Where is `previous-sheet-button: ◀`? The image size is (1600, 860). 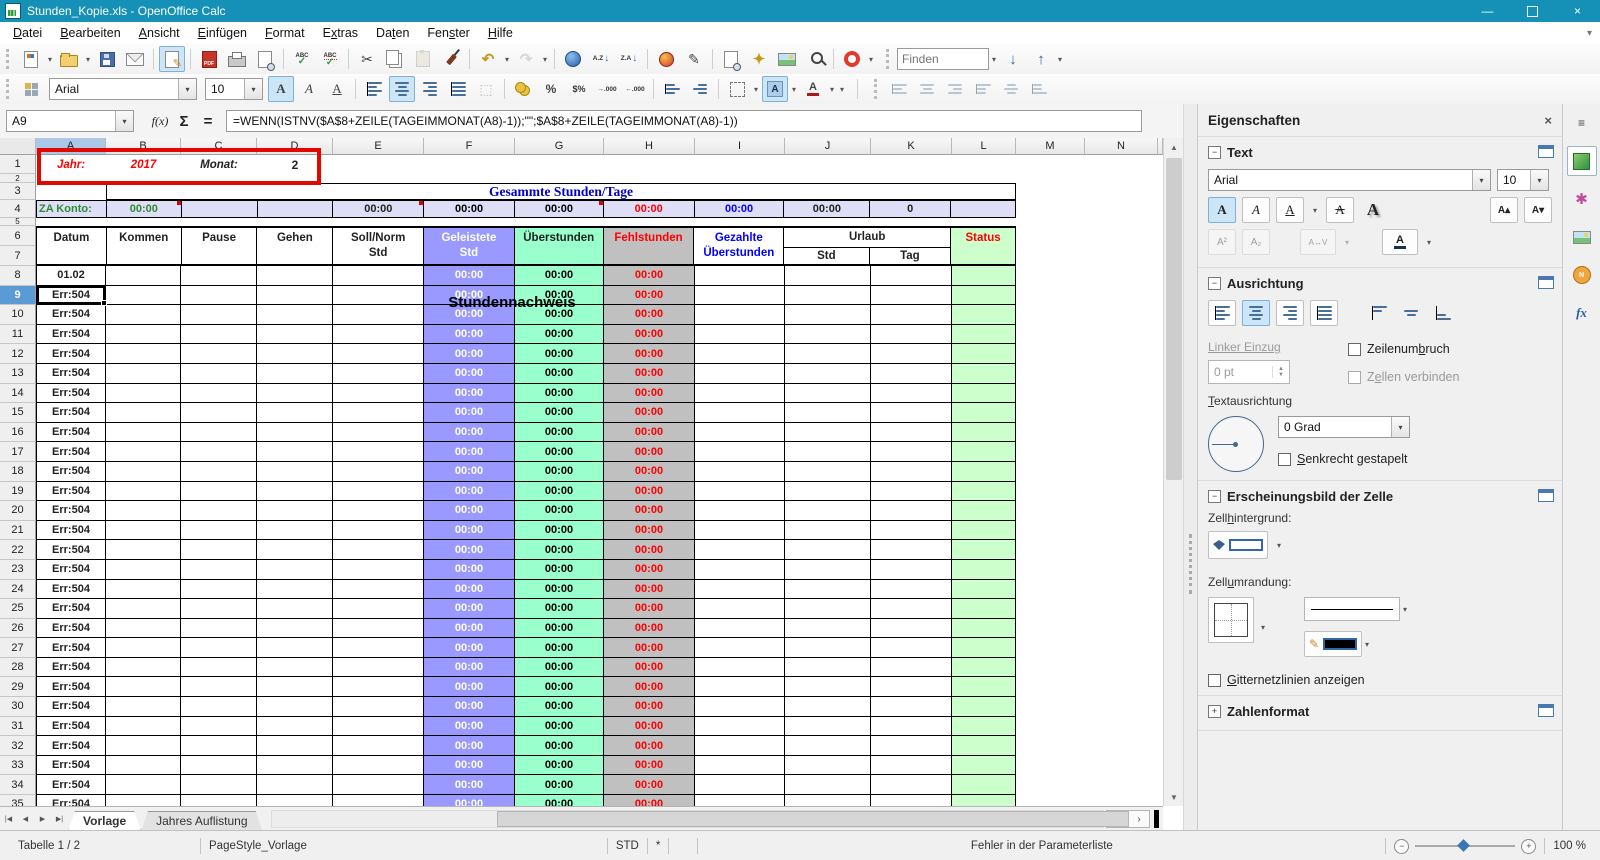 previous-sheet-button: ◀ is located at coordinates (25, 819).